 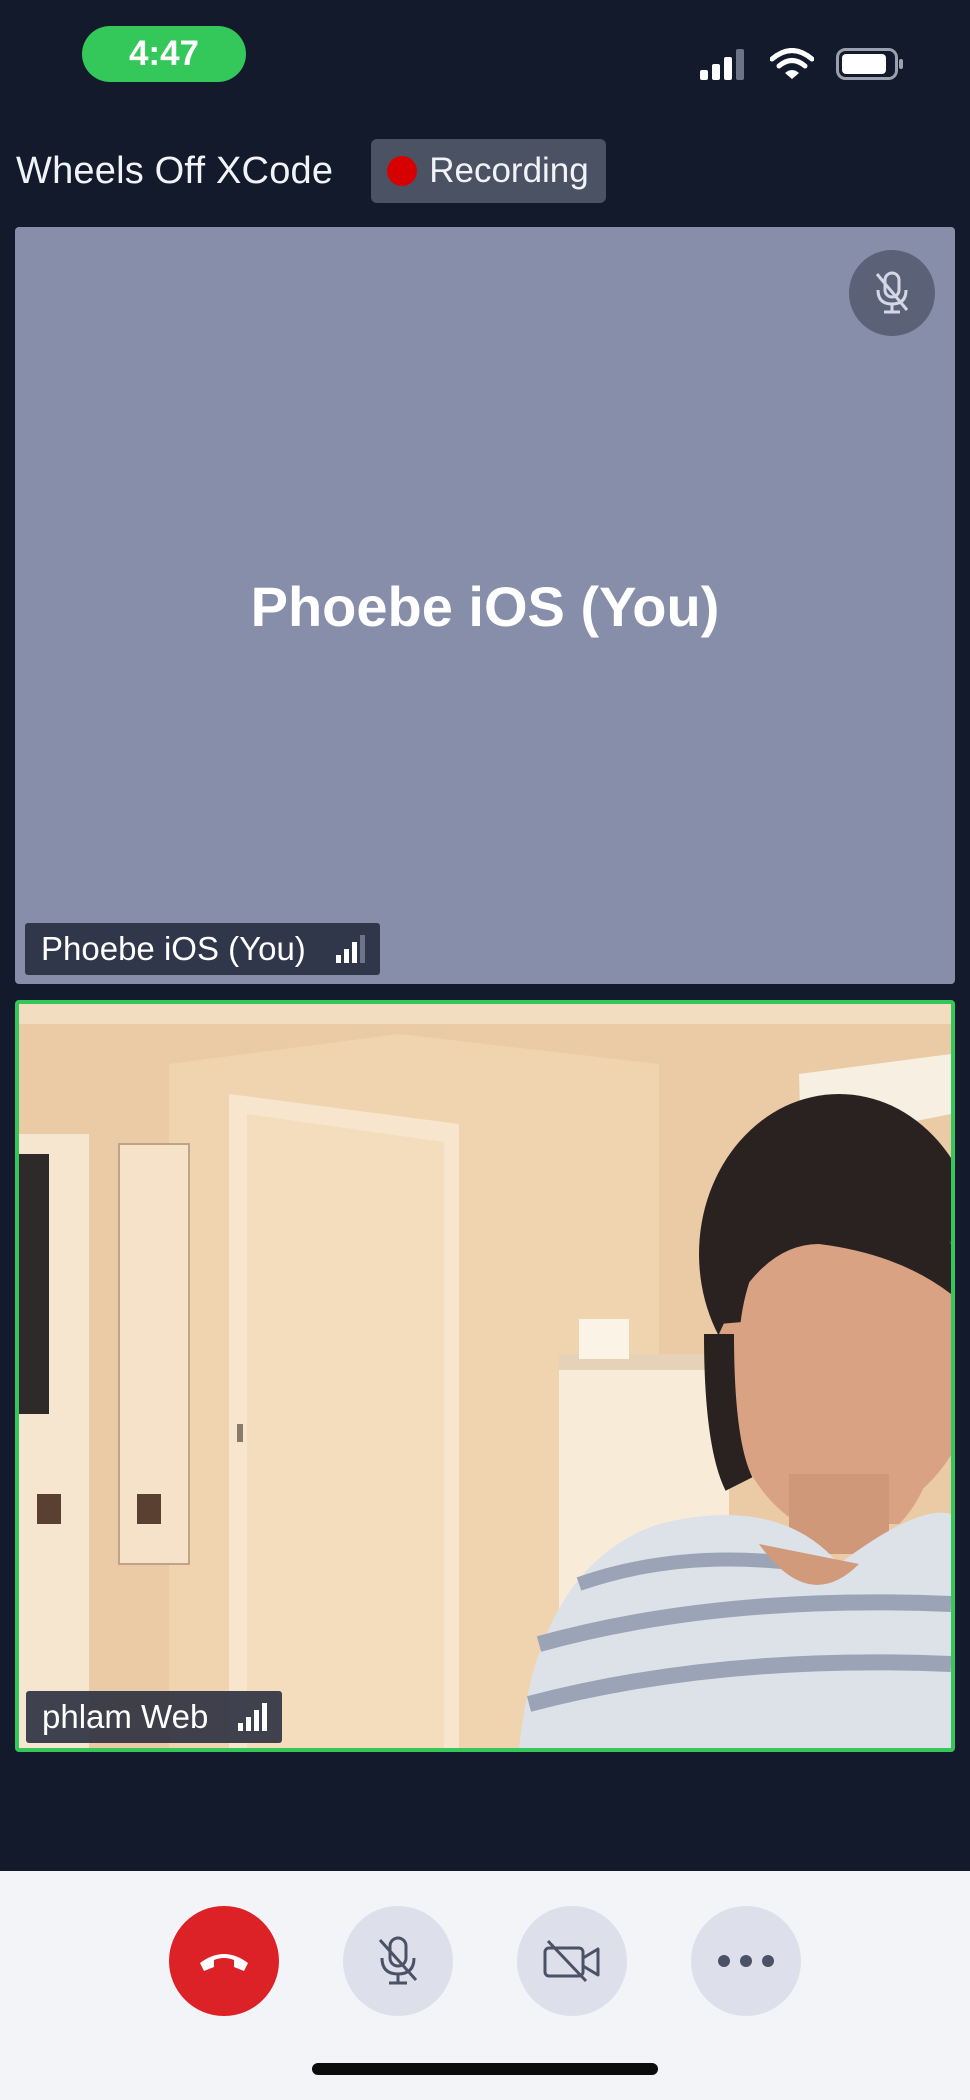 I want to click on status-time: 4:47, so click(x=164, y=54).